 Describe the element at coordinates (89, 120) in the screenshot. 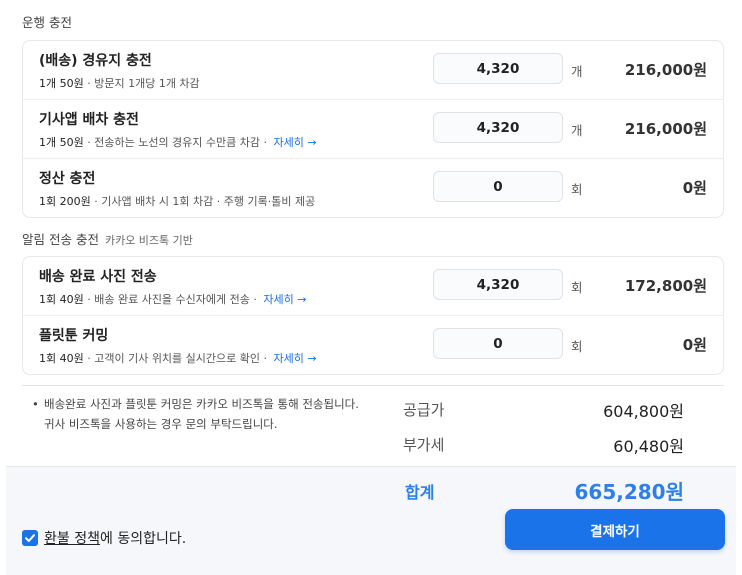

I see `item-name: 기사앱 배차 충전` at that location.